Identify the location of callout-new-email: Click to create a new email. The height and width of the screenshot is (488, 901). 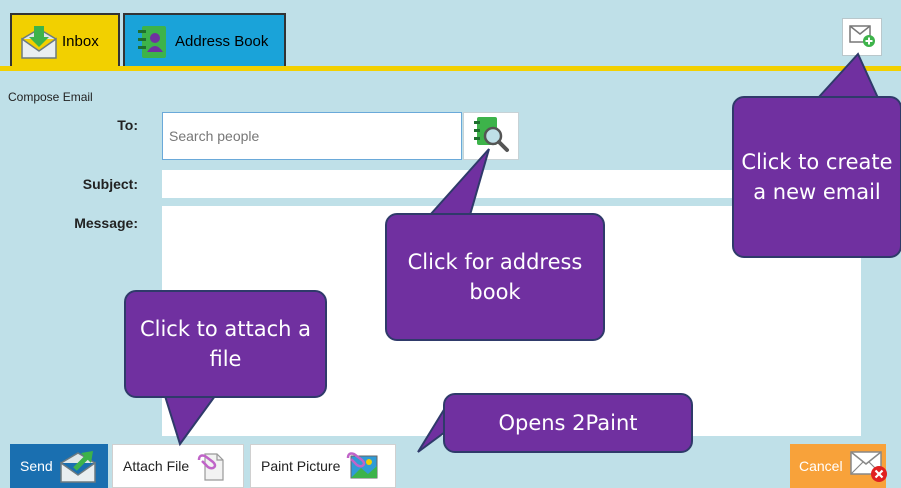
(816, 177).